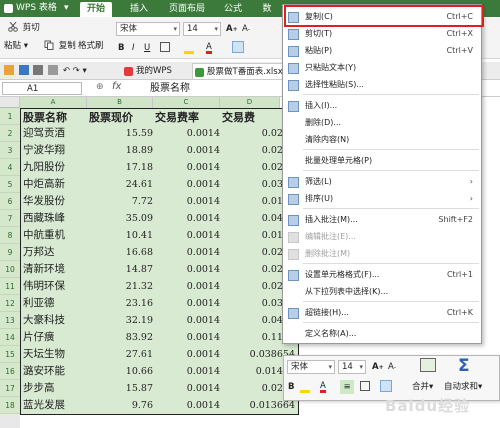  What do you see at coordinates (238, 71) in the screenshot?
I see `doc-tab-active: 股票做T番面表.xlsx` at bounding box center [238, 71].